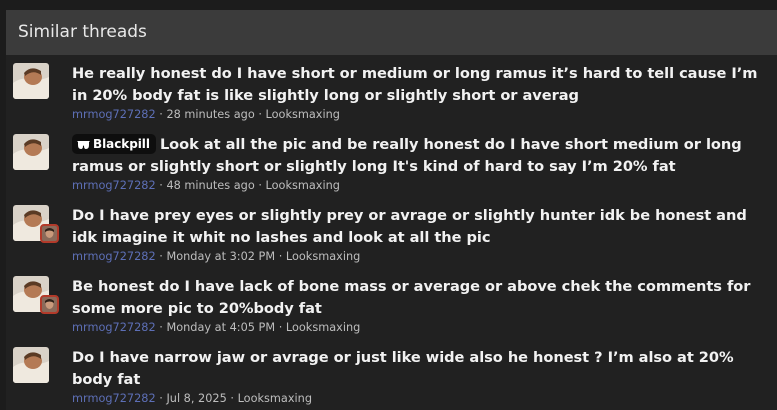 The width and height of the screenshot is (777, 410). What do you see at coordinates (391, 32) in the screenshot?
I see `block-header: Similar threads` at bounding box center [391, 32].